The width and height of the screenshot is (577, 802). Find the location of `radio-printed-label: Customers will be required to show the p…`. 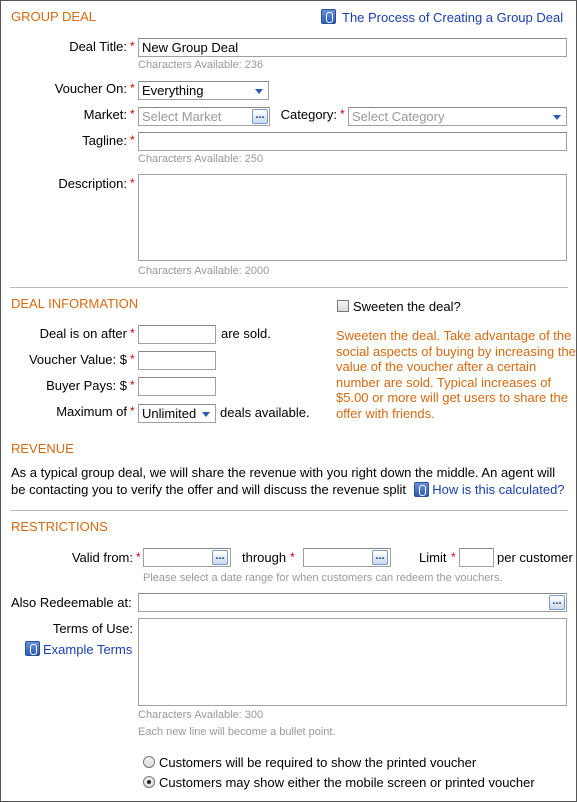

radio-printed-label: Customers will be required to show the p… is located at coordinates (318, 762).